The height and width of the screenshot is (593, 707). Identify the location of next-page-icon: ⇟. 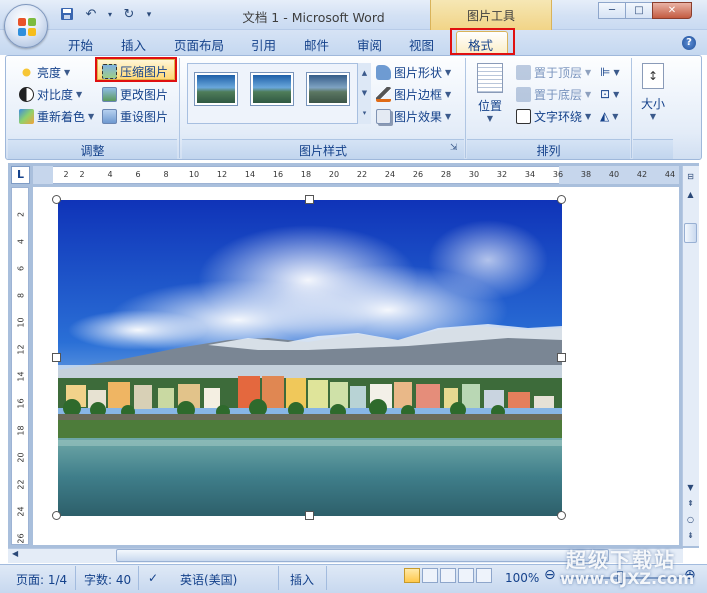
(690, 535).